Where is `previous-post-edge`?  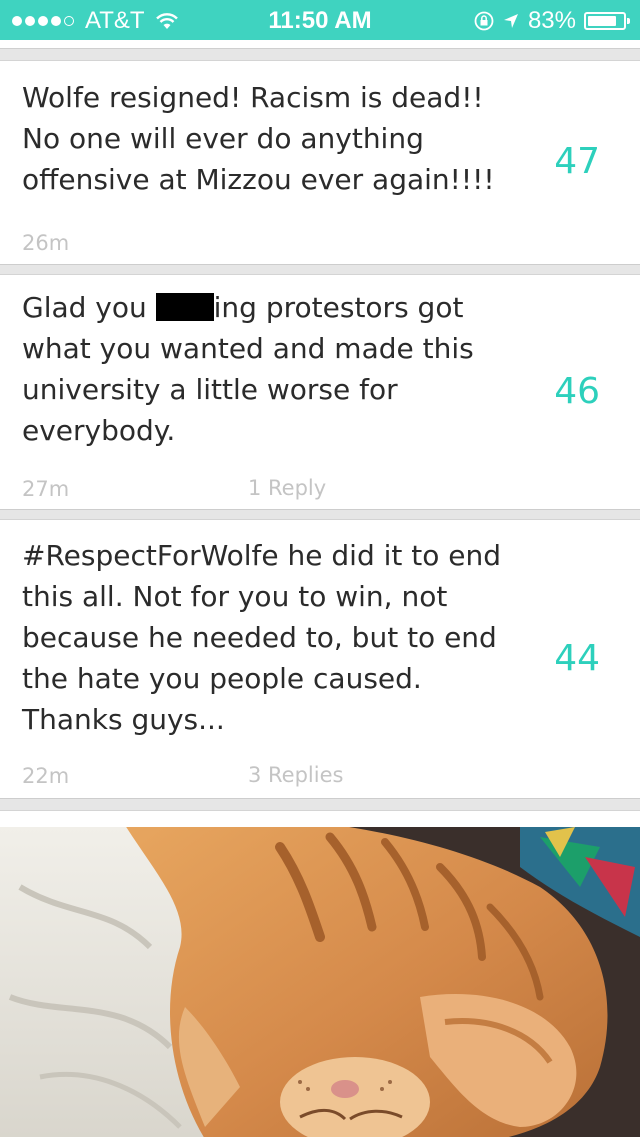 previous-post-edge is located at coordinates (320, 44).